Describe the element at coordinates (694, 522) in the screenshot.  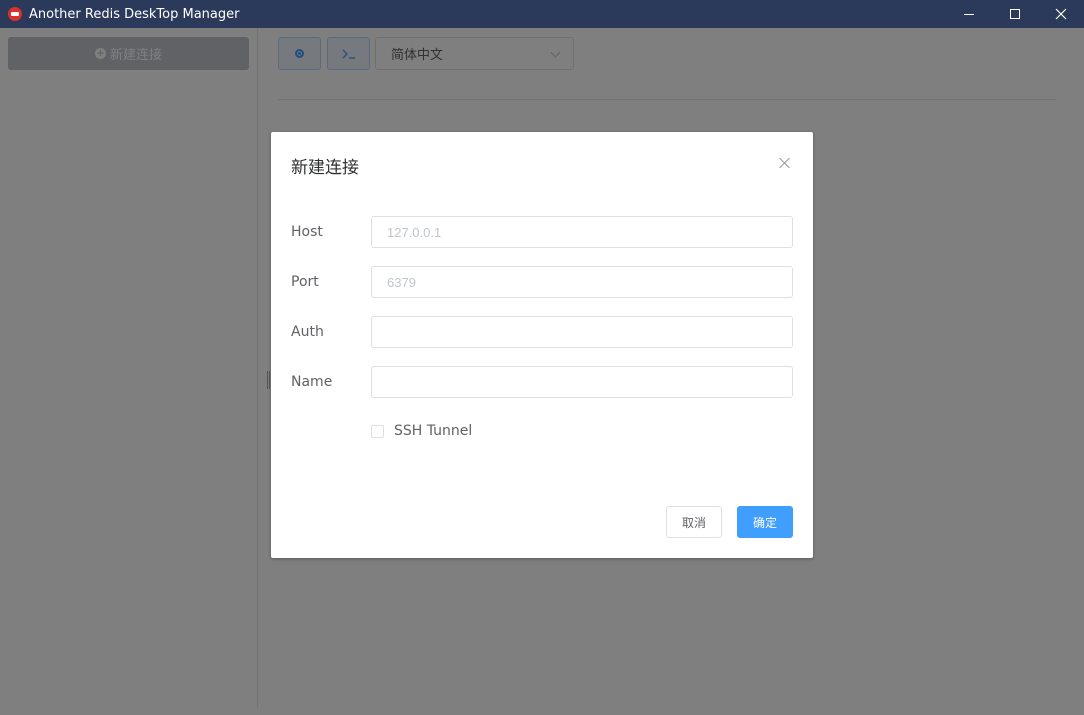
I see `cancel-button: 取消` at that location.